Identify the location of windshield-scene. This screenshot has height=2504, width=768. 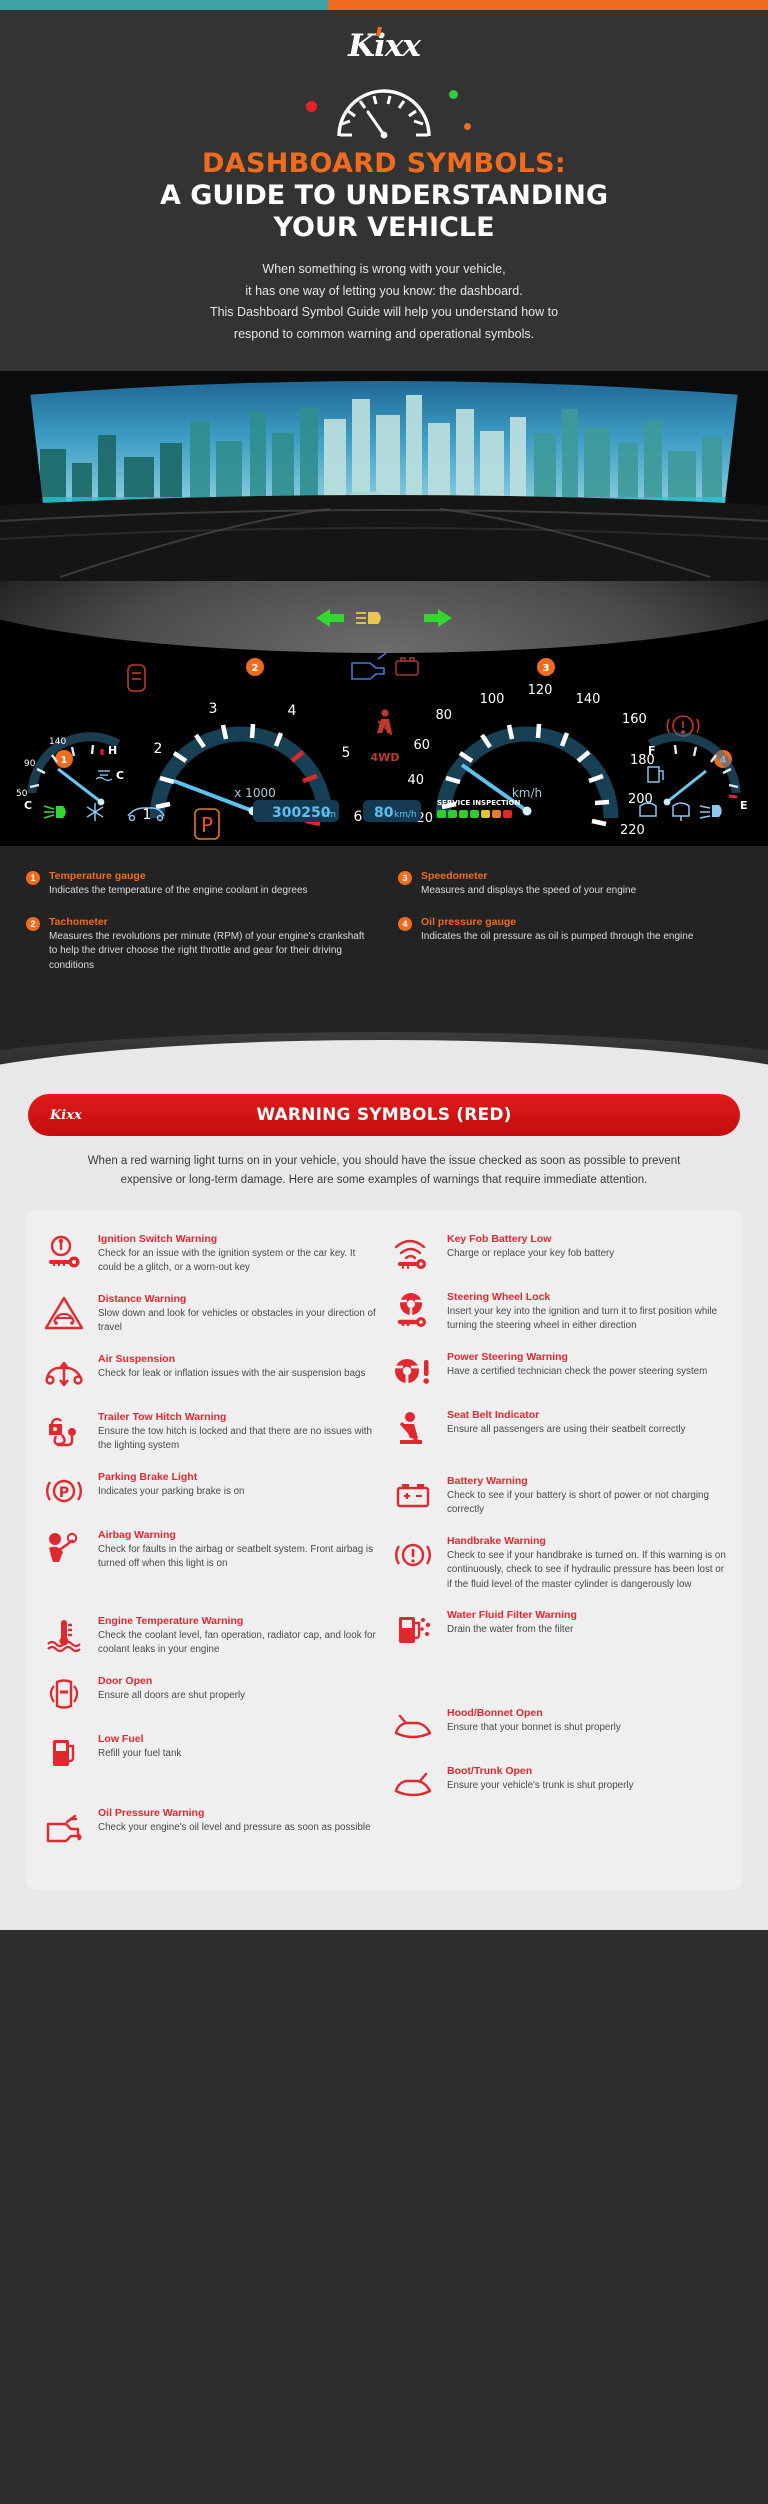
(384, 476).